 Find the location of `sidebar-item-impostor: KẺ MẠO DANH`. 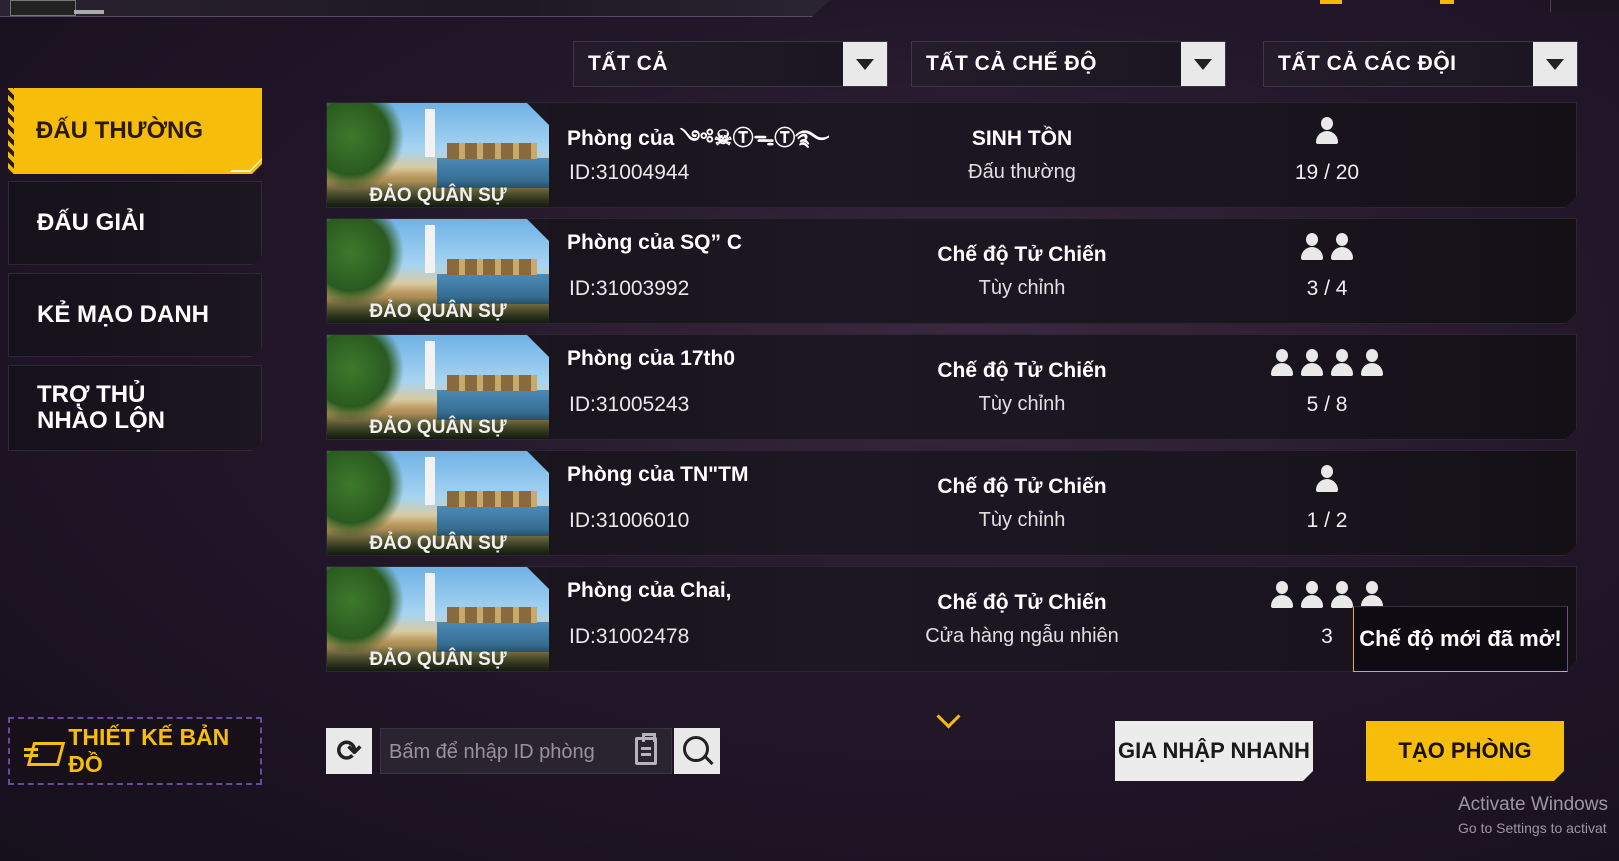

sidebar-item-impostor: KẺ MẠO DANH is located at coordinates (135, 315).